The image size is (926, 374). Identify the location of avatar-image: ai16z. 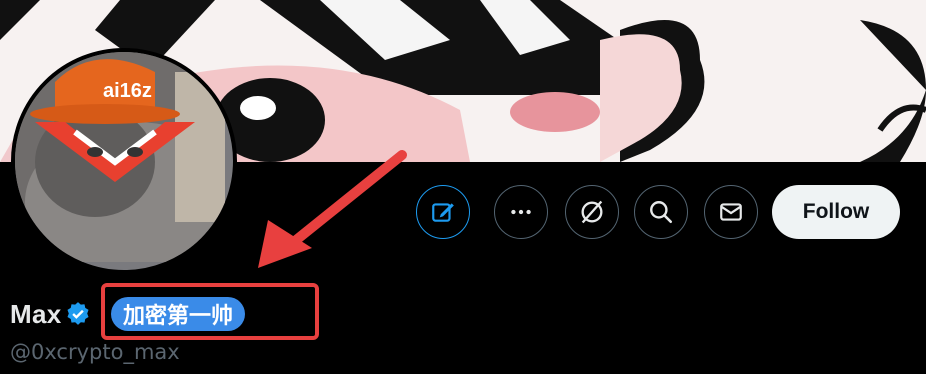
(120, 157).